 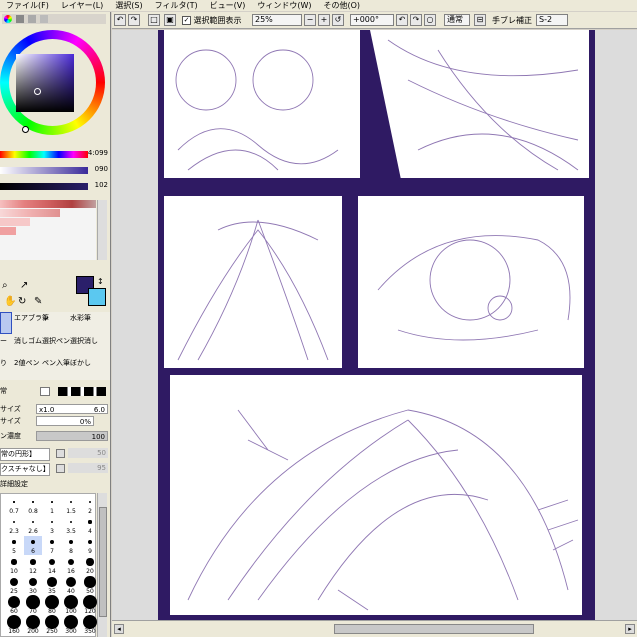 What do you see at coordinates (154, 20) in the screenshot?
I see `deselect-icon: □` at bounding box center [154, 20].